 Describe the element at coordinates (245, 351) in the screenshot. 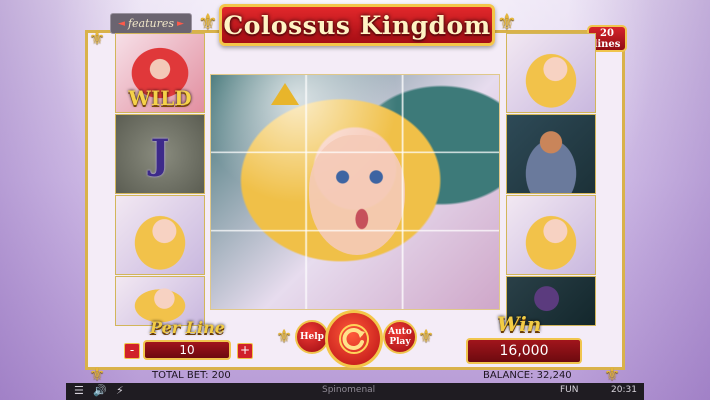

I see `per-line-increase-button: +` at that location.